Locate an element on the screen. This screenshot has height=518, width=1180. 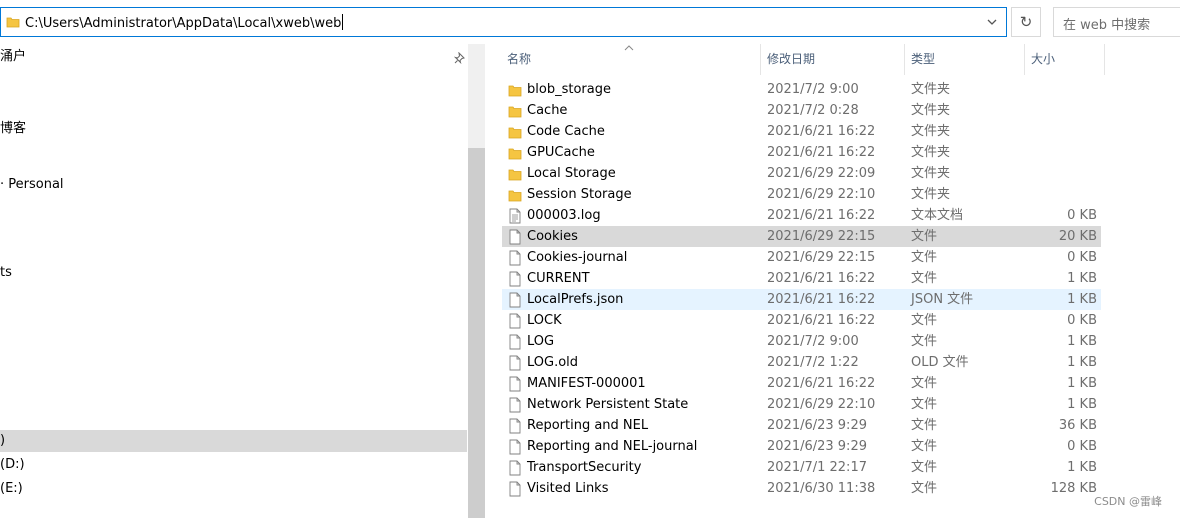
column-header: 名称 修改日期 类型 大小 is located at coordinates (832, 59).